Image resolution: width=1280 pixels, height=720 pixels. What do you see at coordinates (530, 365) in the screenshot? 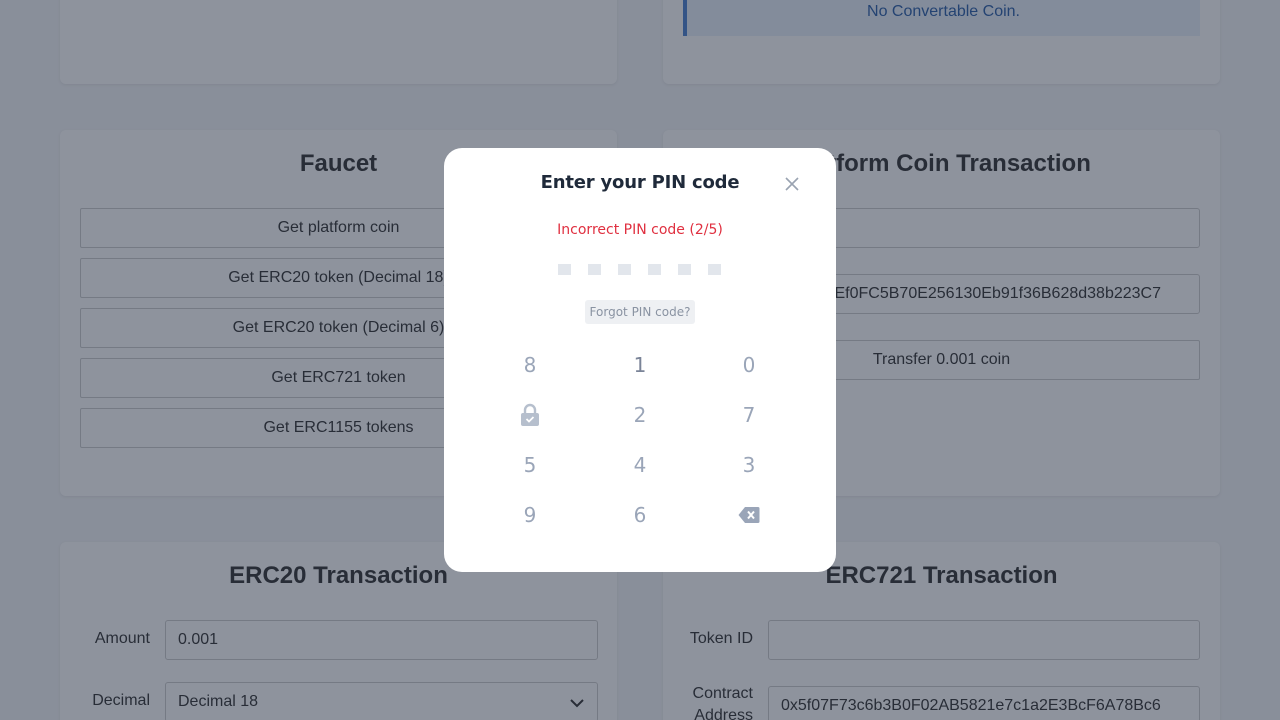
I see `pin-key-8: 8` at bounding box center [530, 365].